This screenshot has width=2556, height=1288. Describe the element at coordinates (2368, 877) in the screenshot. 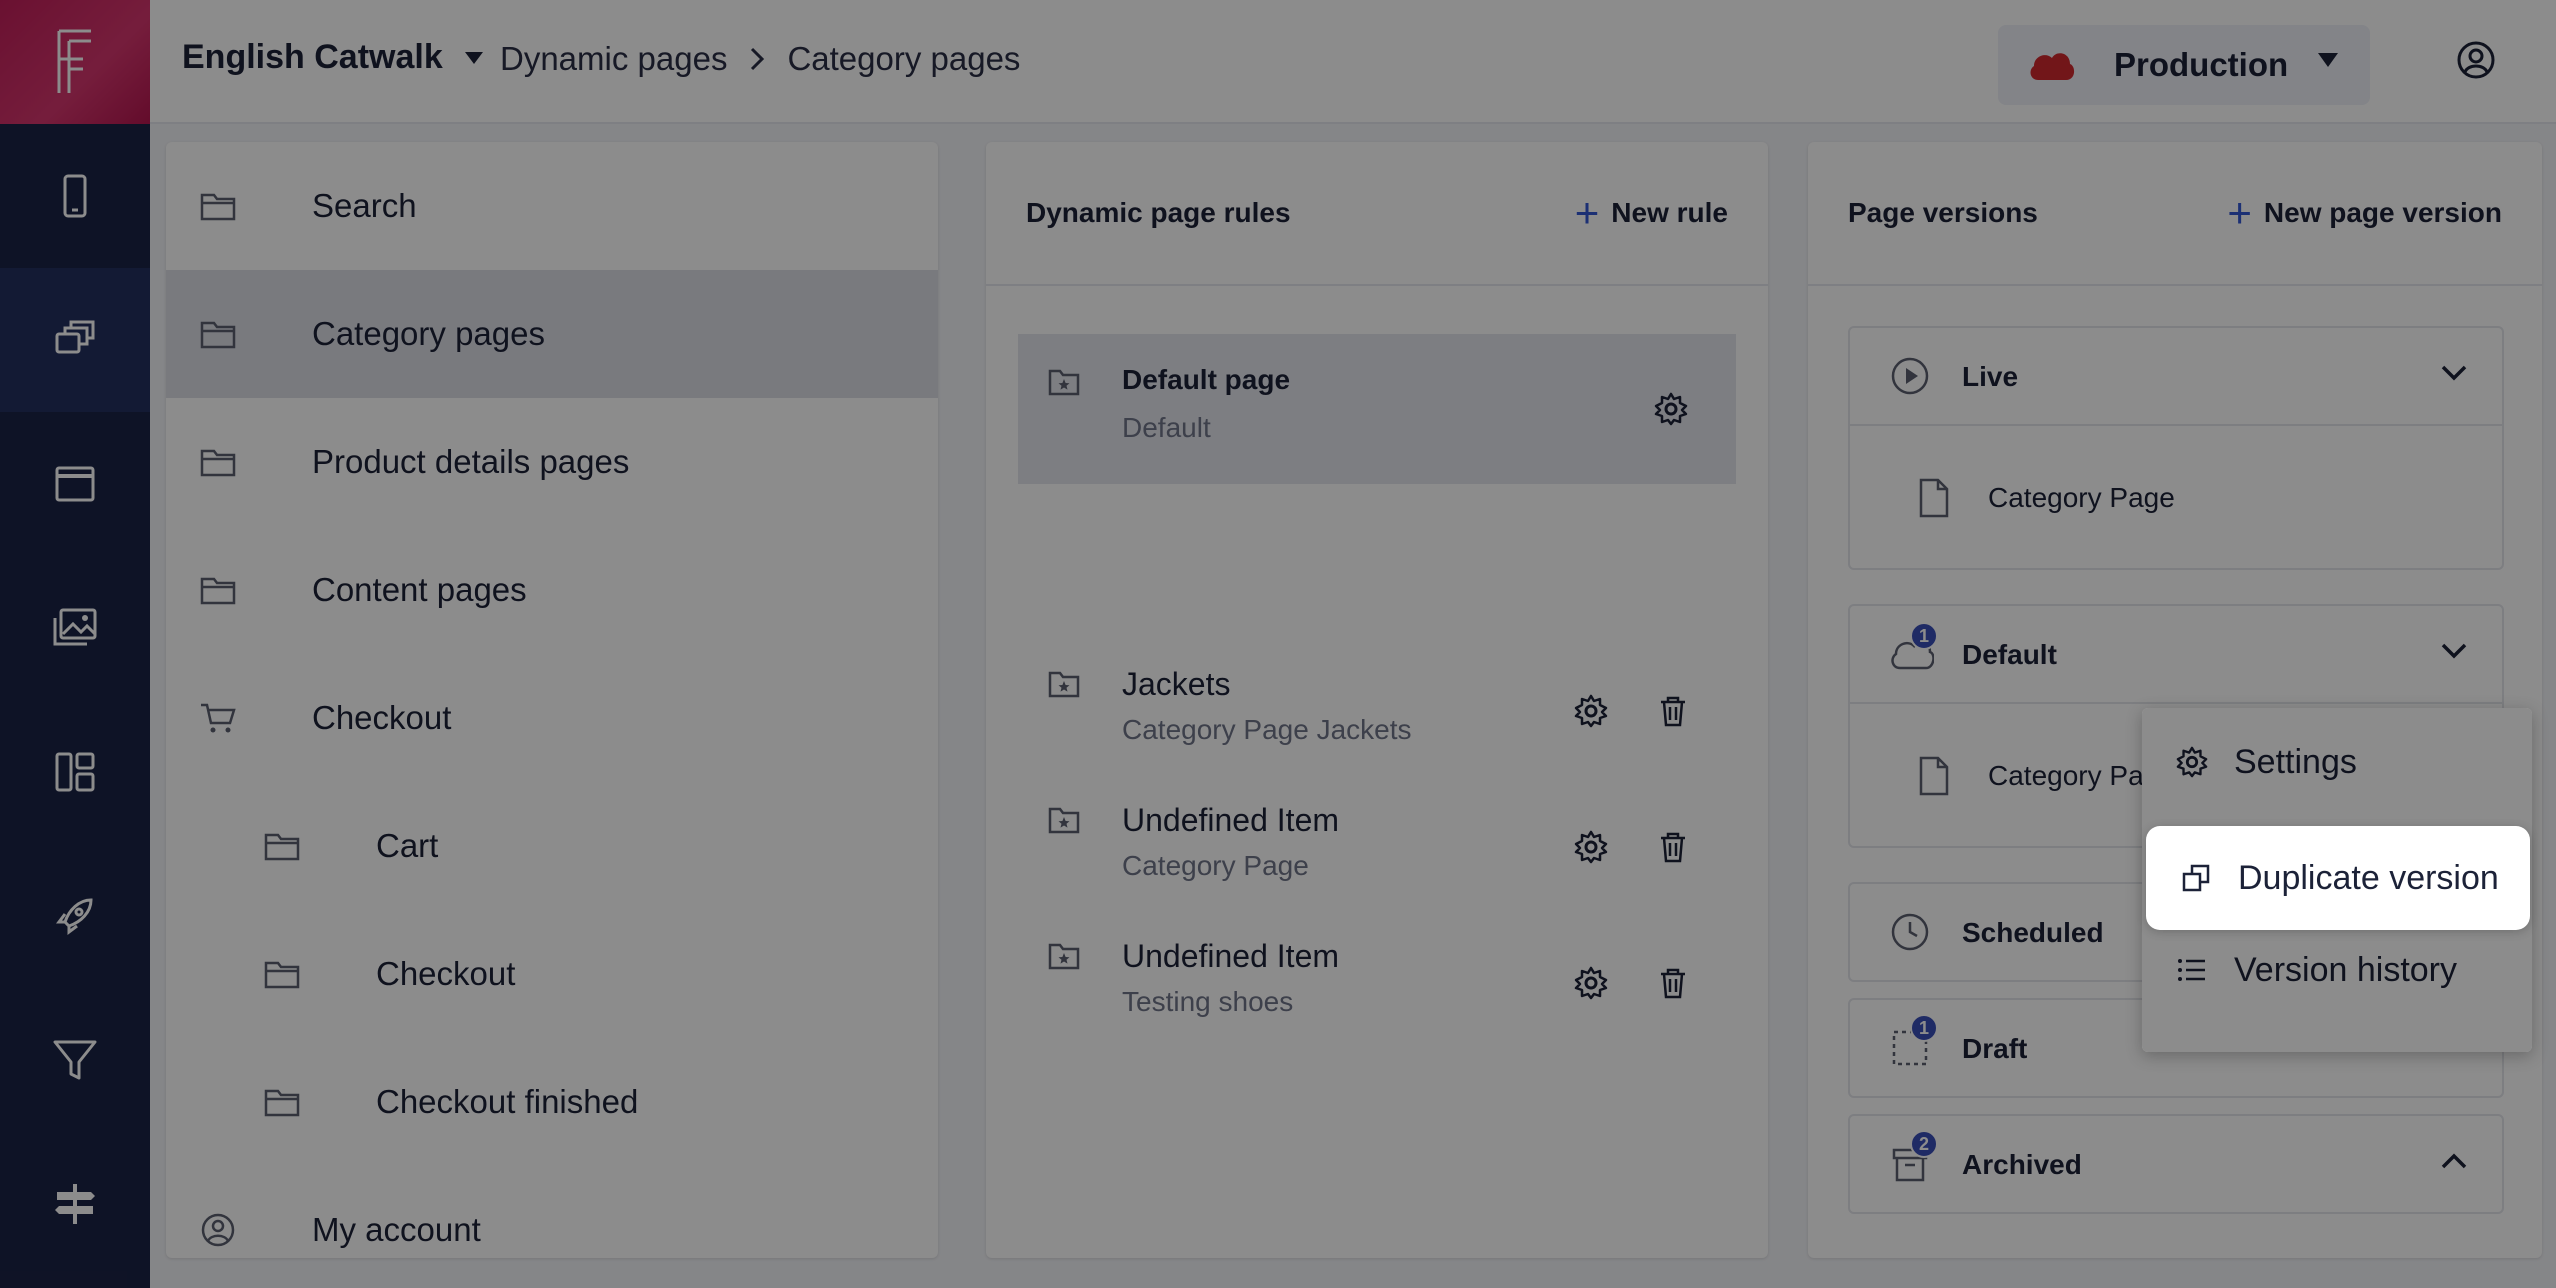

I see `menu-item-label: Duplicate version` at that location.